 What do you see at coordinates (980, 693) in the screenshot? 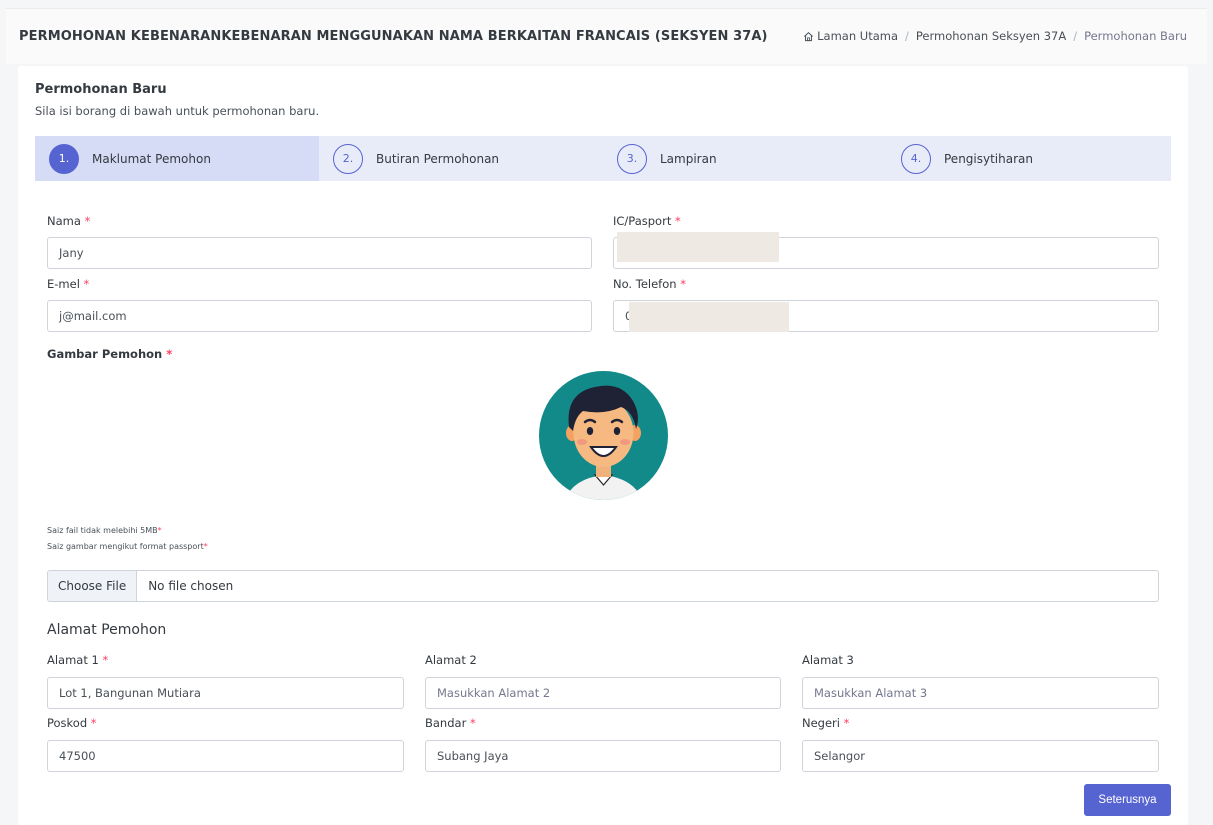
I see `alamat3-input: Masukkan Alamat 3` at bounding box center [980, 693].